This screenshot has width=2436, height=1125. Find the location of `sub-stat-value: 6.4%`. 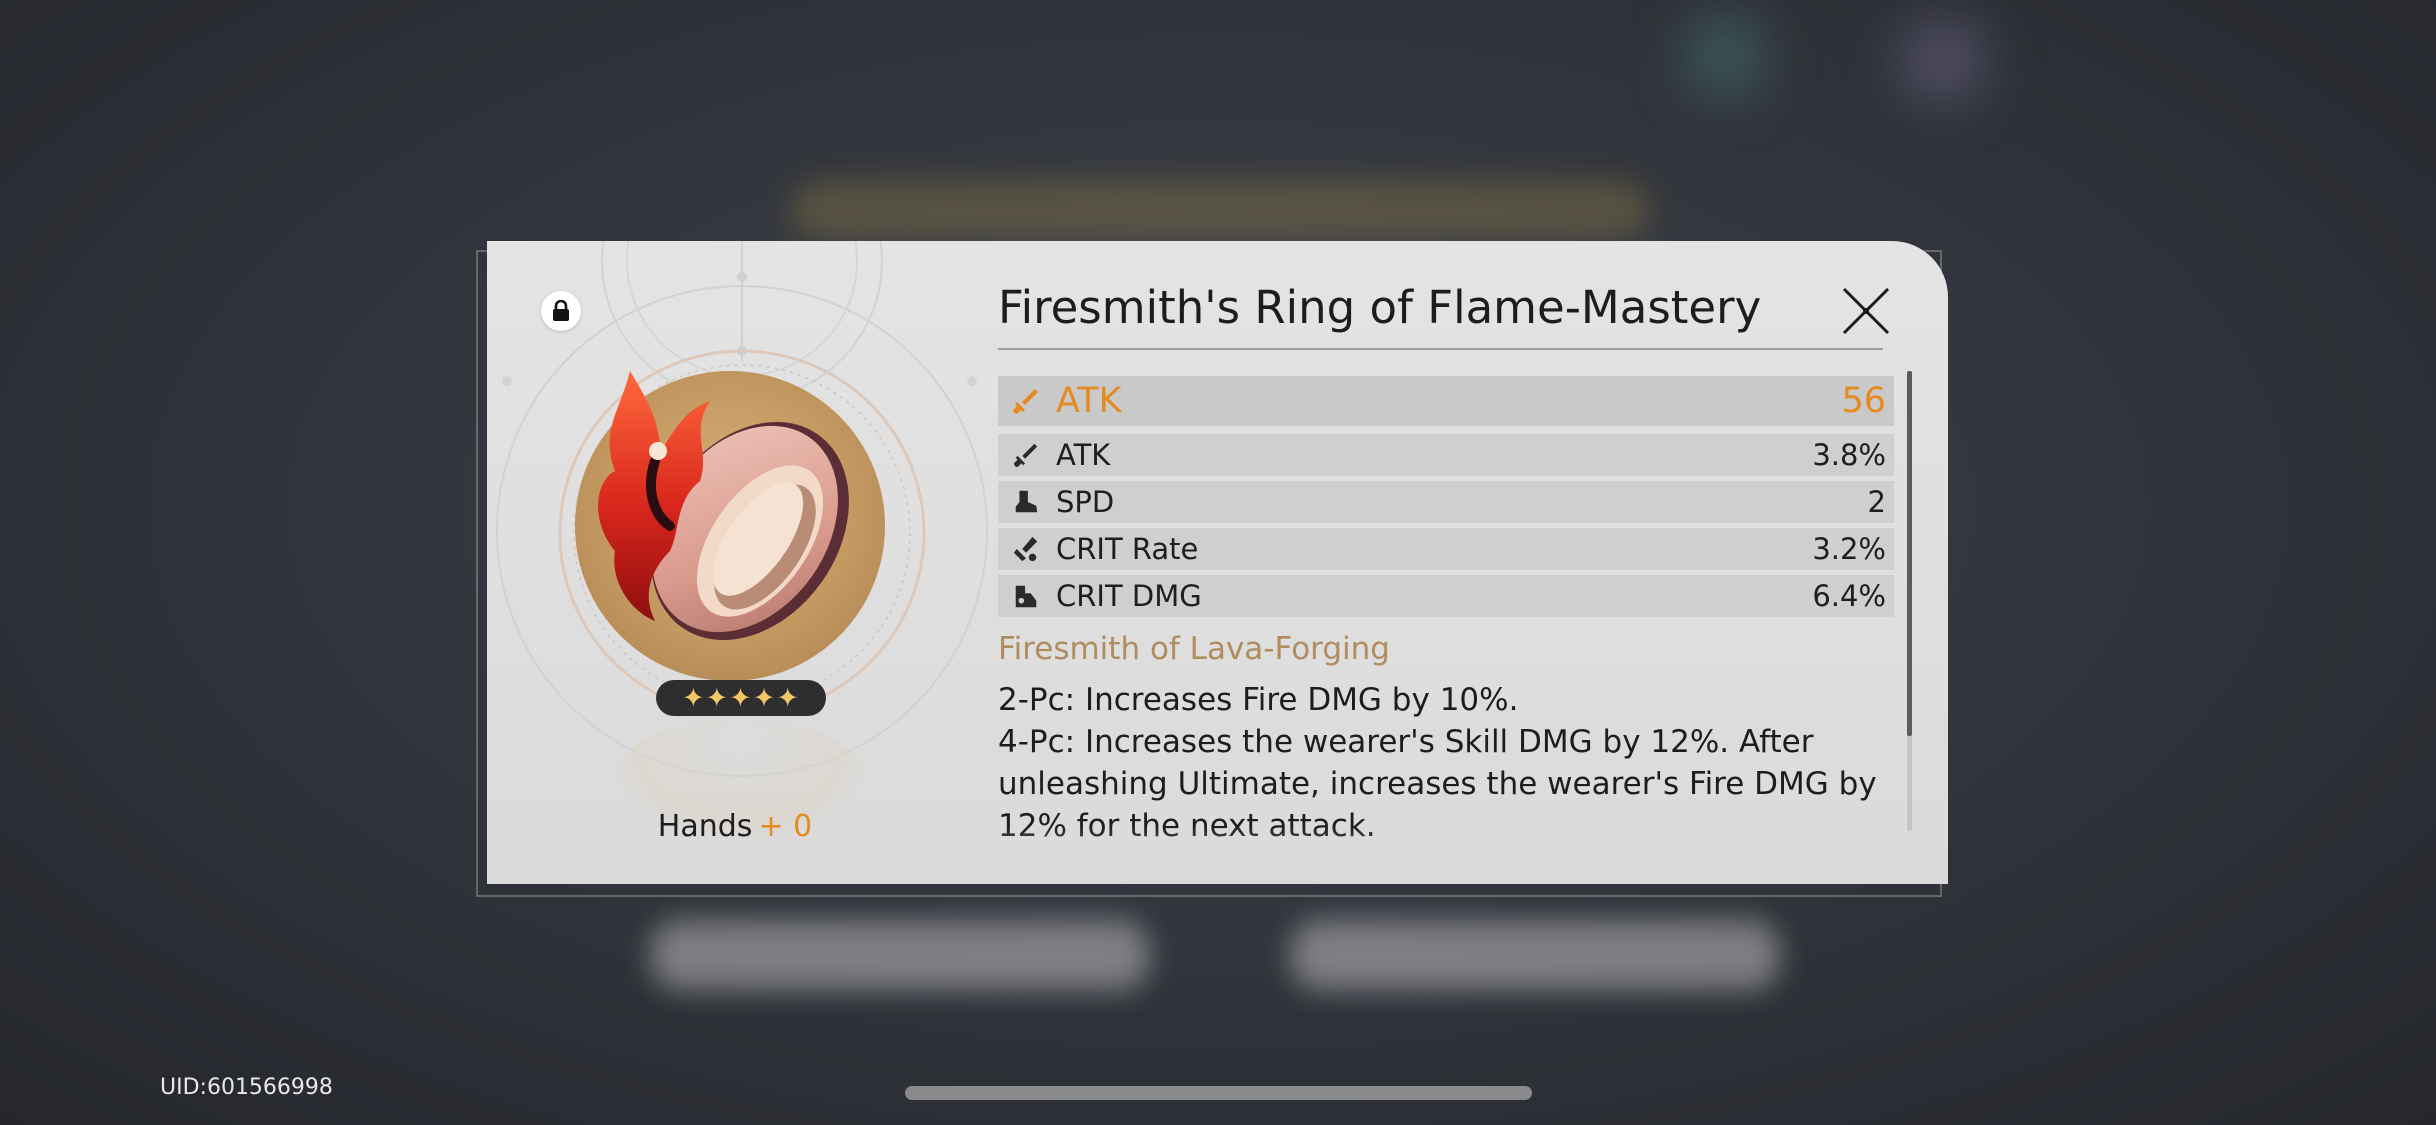

sub-stat-value: 6.4% is located at coordinates (1849, 596).